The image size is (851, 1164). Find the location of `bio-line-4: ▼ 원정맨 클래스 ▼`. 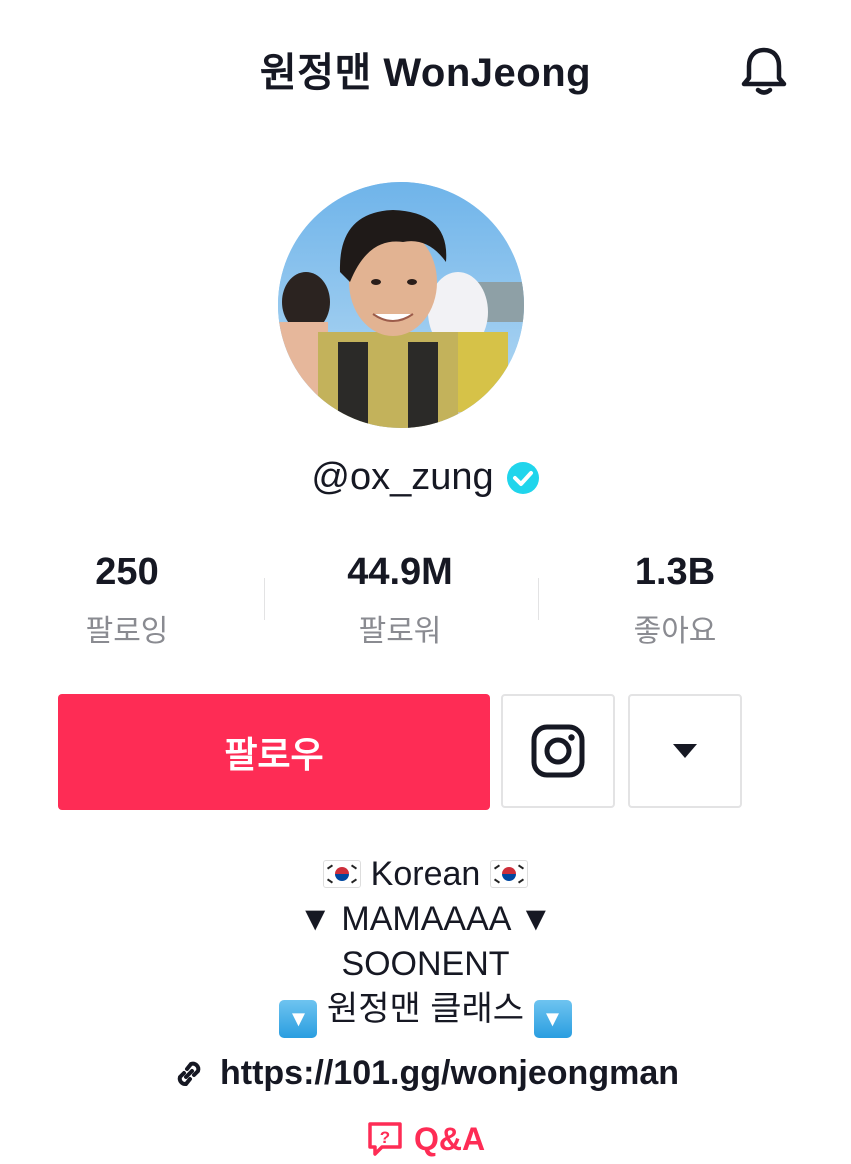

bio-line-4: ▼ 원정맨 클래스 ▼ is located at coordinates (425, 1012).